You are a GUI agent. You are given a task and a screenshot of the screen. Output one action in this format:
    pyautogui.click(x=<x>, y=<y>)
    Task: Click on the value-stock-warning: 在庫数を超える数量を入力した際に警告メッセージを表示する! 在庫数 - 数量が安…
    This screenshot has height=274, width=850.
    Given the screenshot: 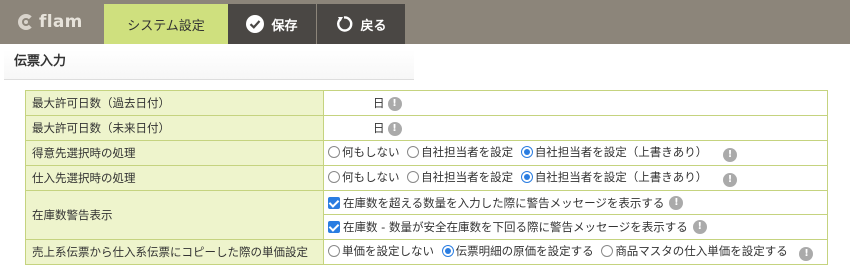 What is the action you would take?
    pyautogui.click(x=575, y=215)
    